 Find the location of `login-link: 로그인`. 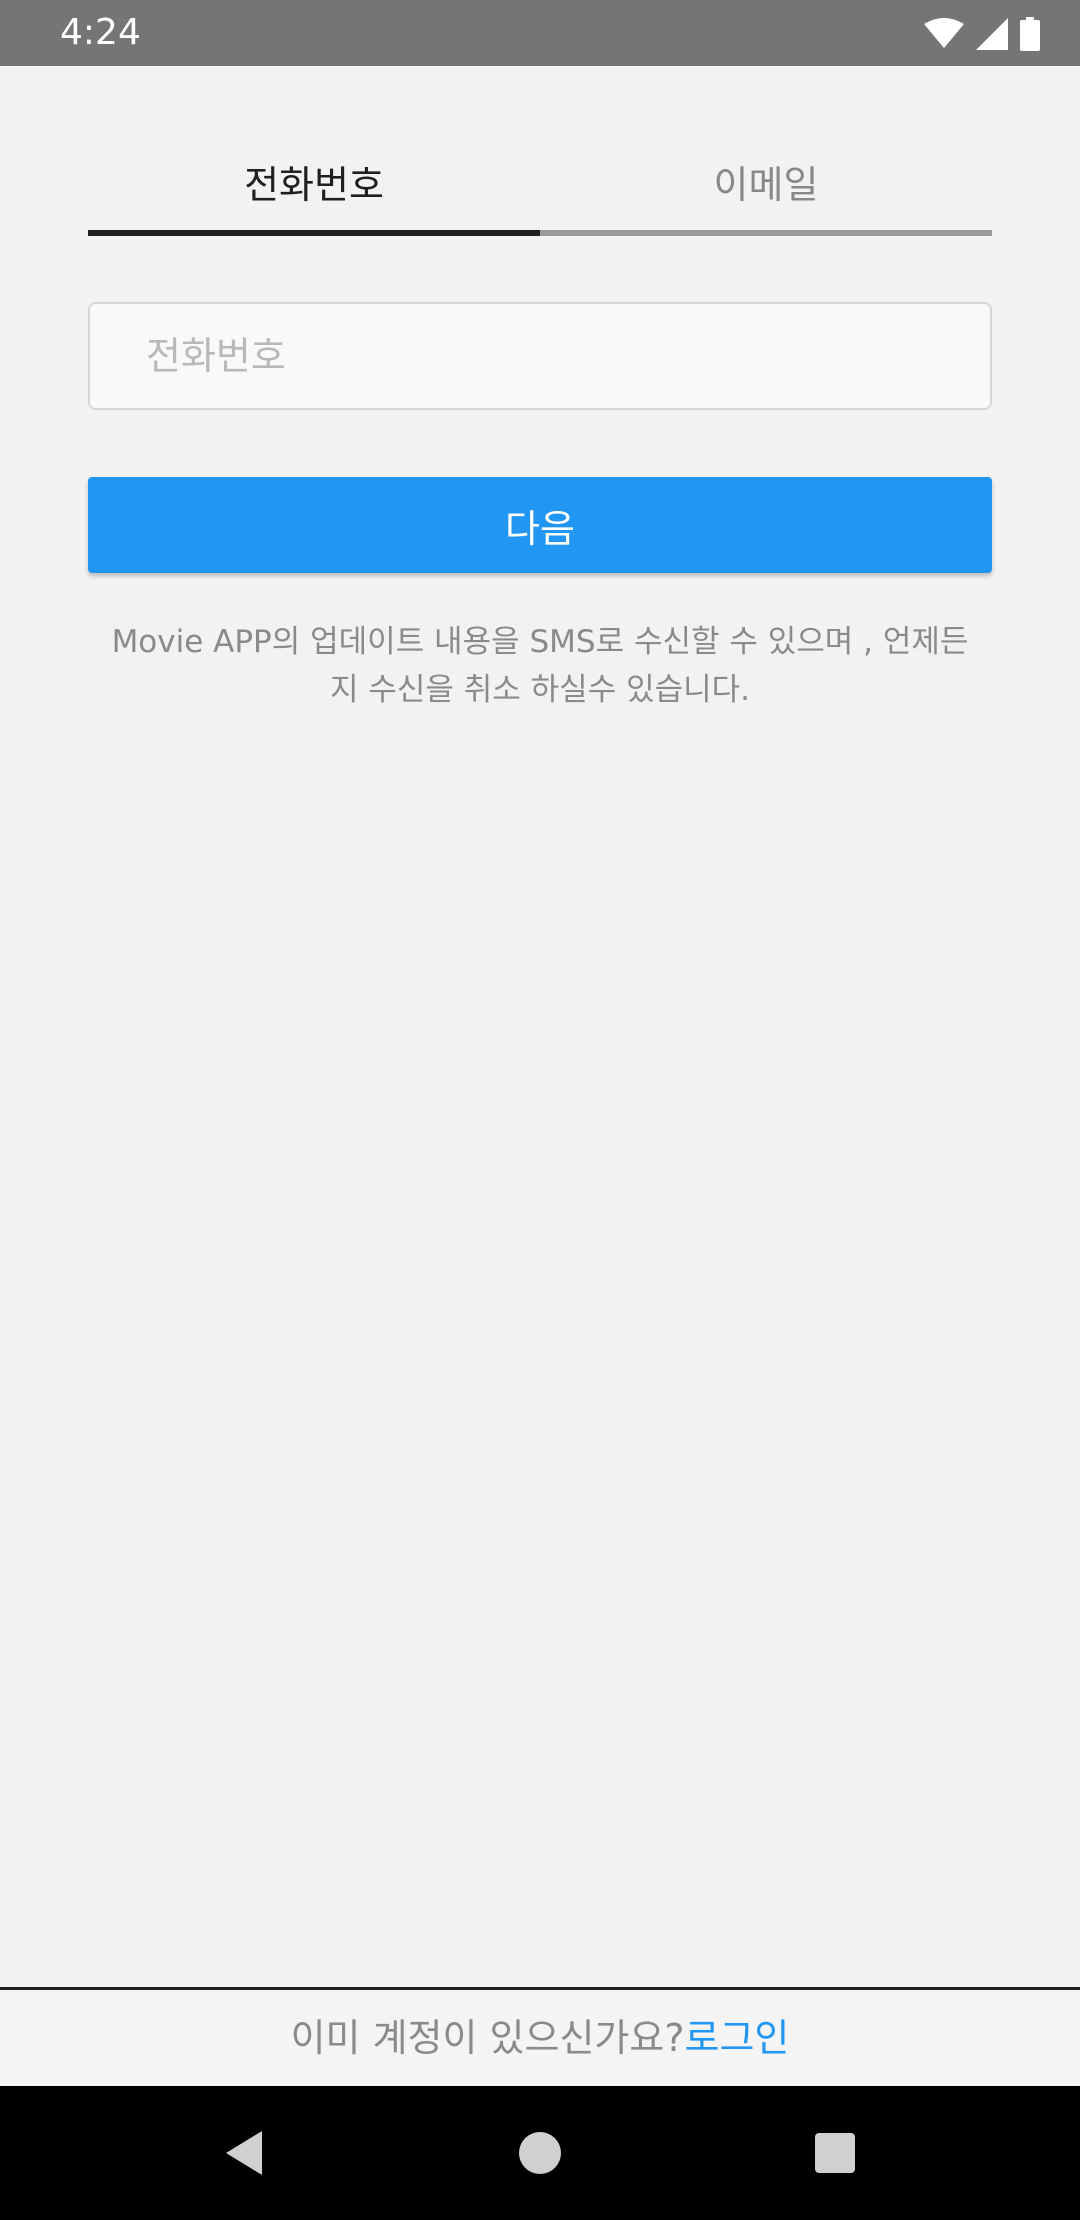

login-link: 로그인 is located at coordinates (737, 2038).